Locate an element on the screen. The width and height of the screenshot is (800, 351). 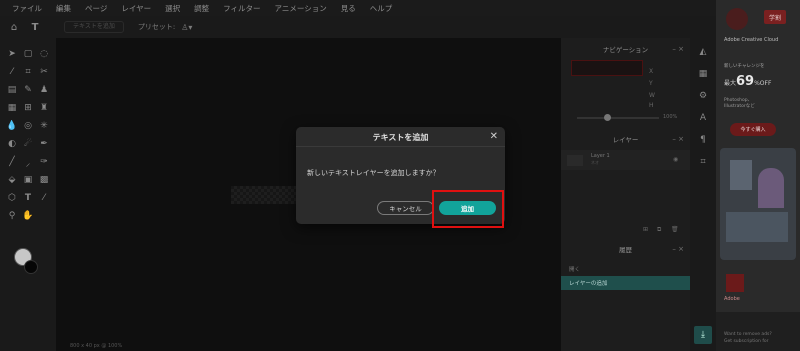
close-icon: ✕ is located at coordinates (494, 137).